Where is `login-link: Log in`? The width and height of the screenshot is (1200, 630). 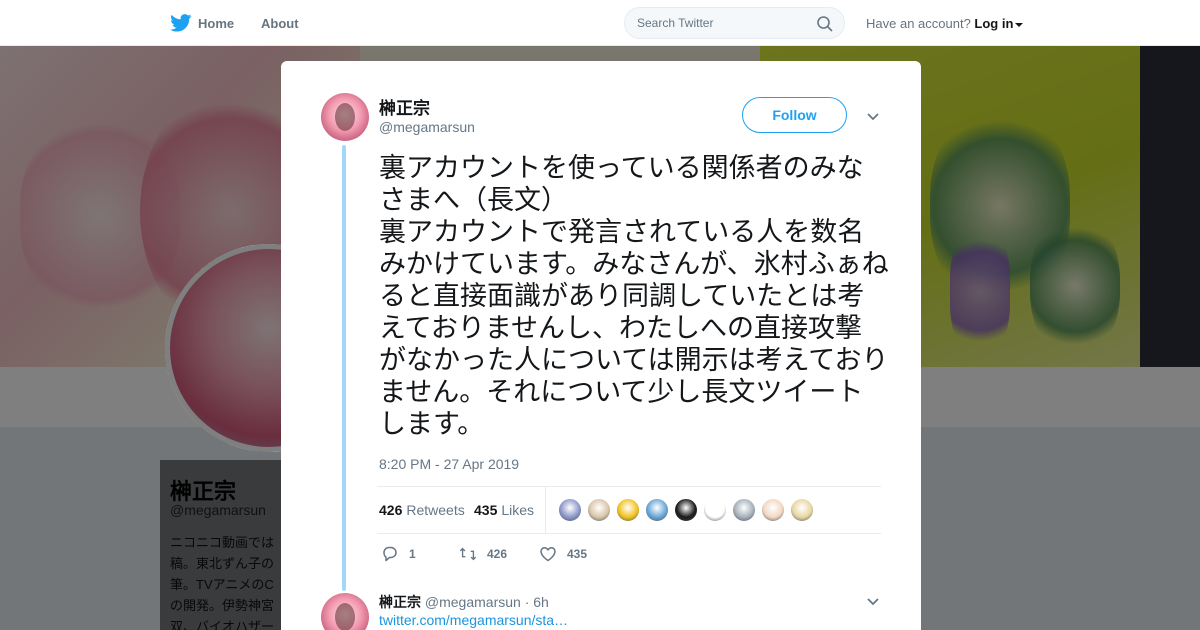 login-link: Log in is located at coordinates (993, 23).